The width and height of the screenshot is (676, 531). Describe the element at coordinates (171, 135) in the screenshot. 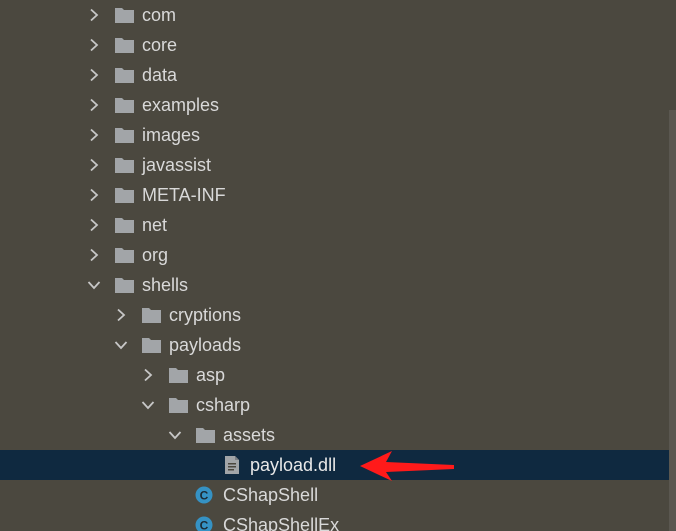

I see `tree-item-label: images` at that location.